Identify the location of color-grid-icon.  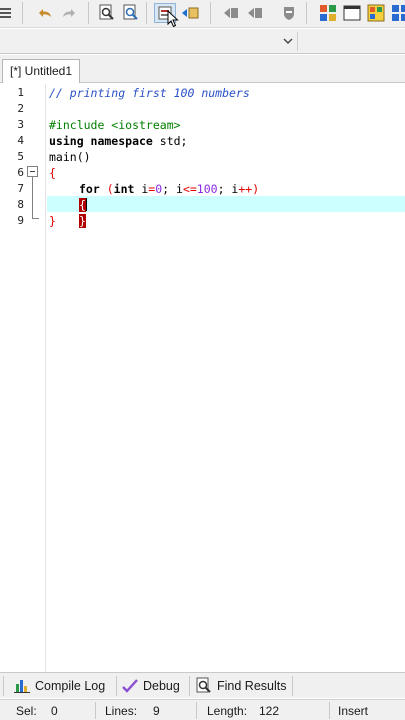
(376, 13).